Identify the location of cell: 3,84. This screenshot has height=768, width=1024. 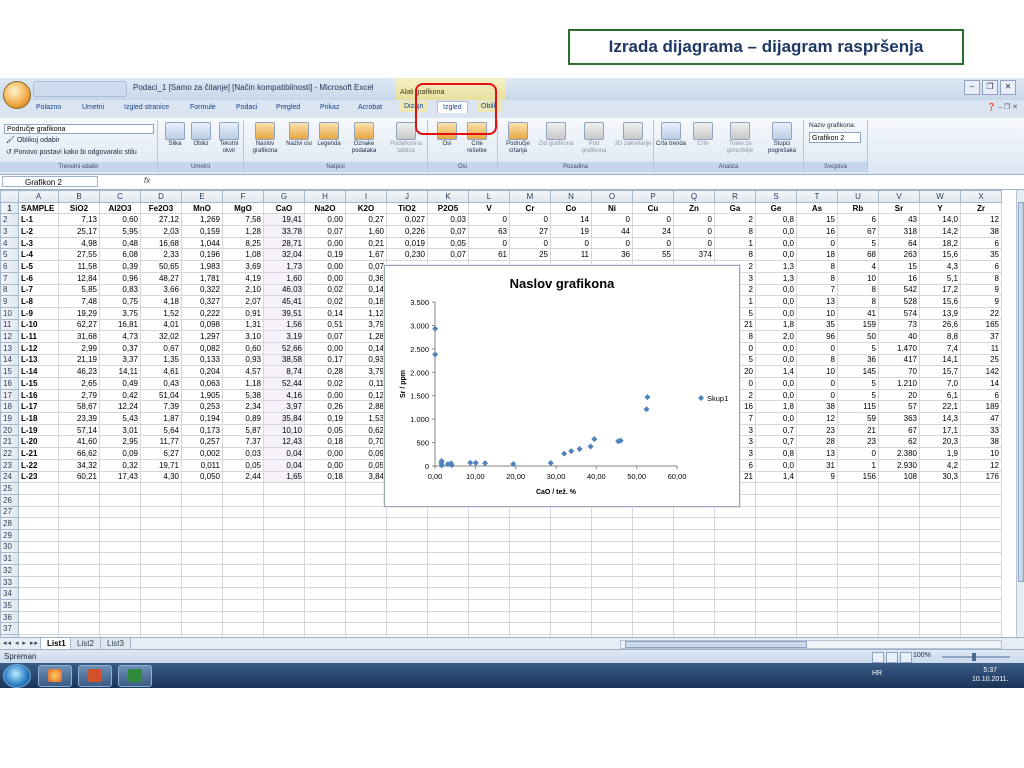
(366, 477).